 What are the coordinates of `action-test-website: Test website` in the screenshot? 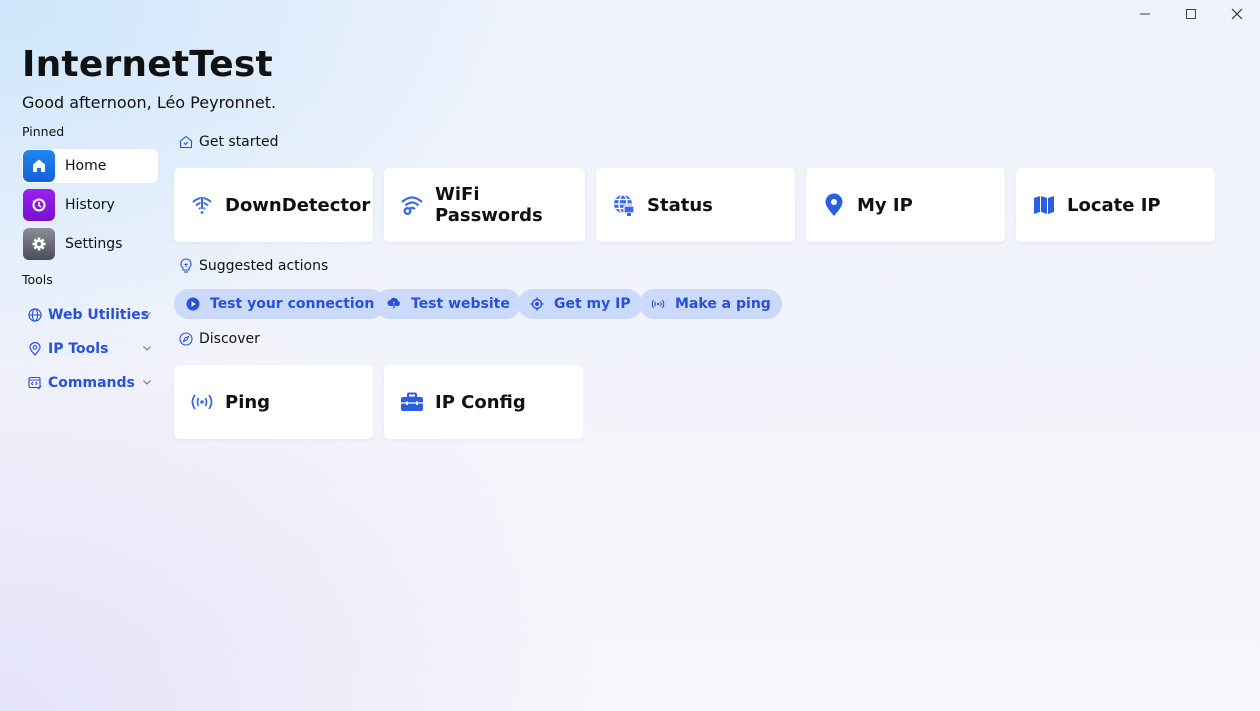 It's located at (448, 304).